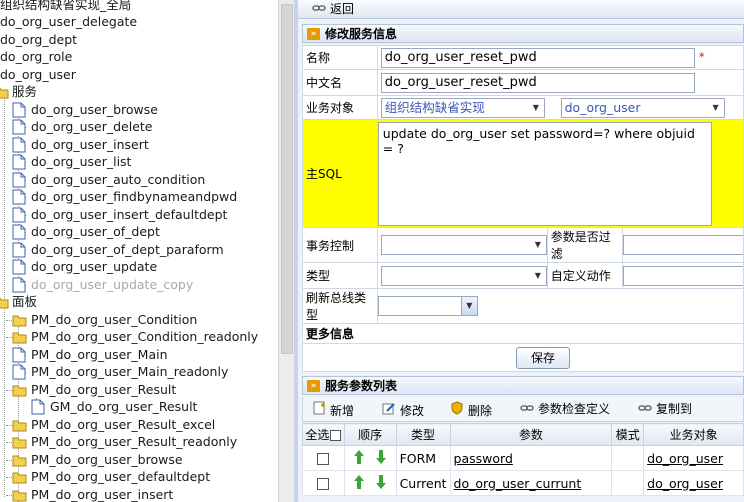  I want to click on param-filter-label: 参数是否过滤, so click(584, 245).